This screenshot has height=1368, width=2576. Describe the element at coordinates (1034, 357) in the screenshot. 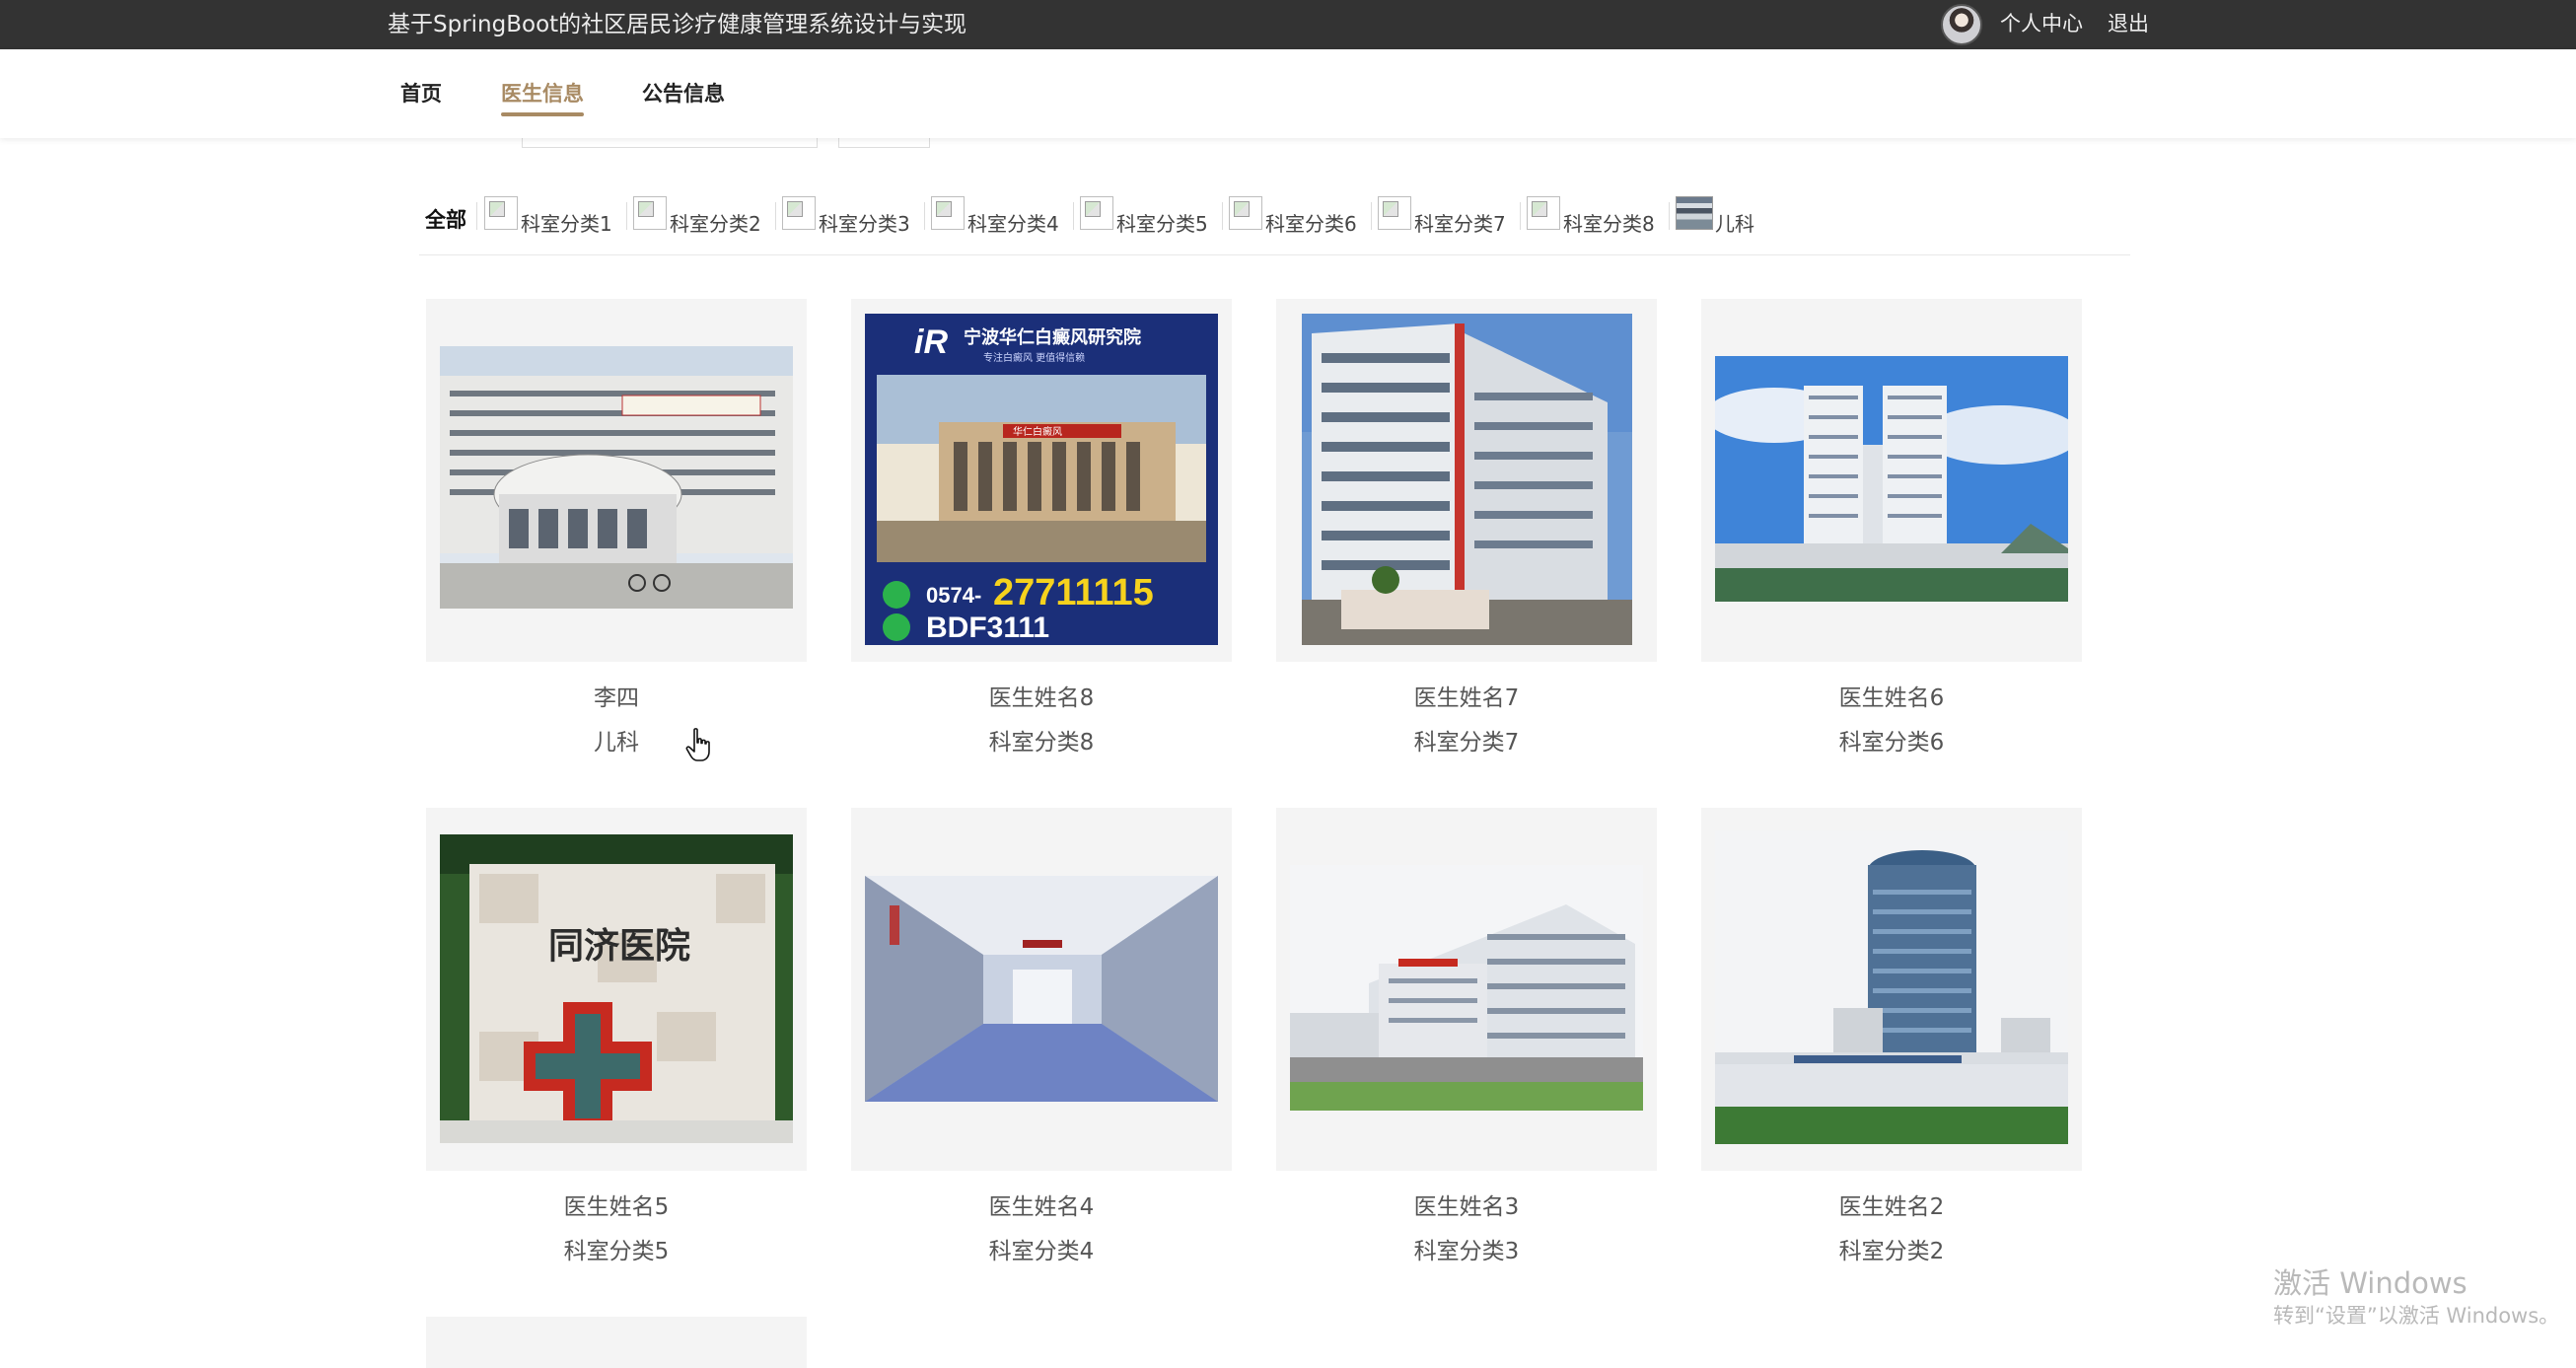

I see `poster-subtitle: 专注白癜风 更值得信赖` at that location.